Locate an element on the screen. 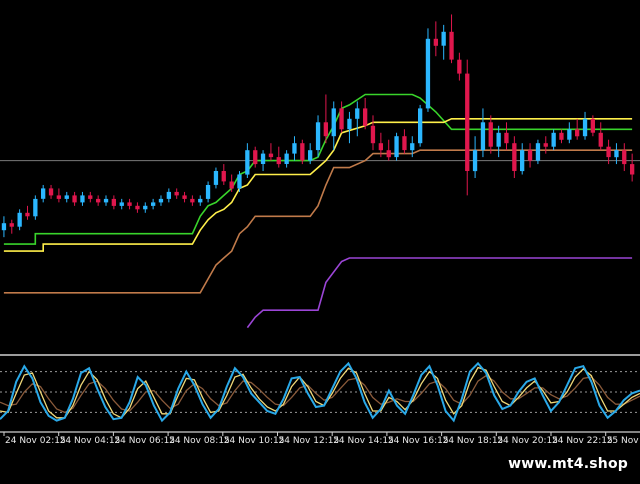  time-tick-label: 24 Nov 16:15 is located at coordinates (418, 441).